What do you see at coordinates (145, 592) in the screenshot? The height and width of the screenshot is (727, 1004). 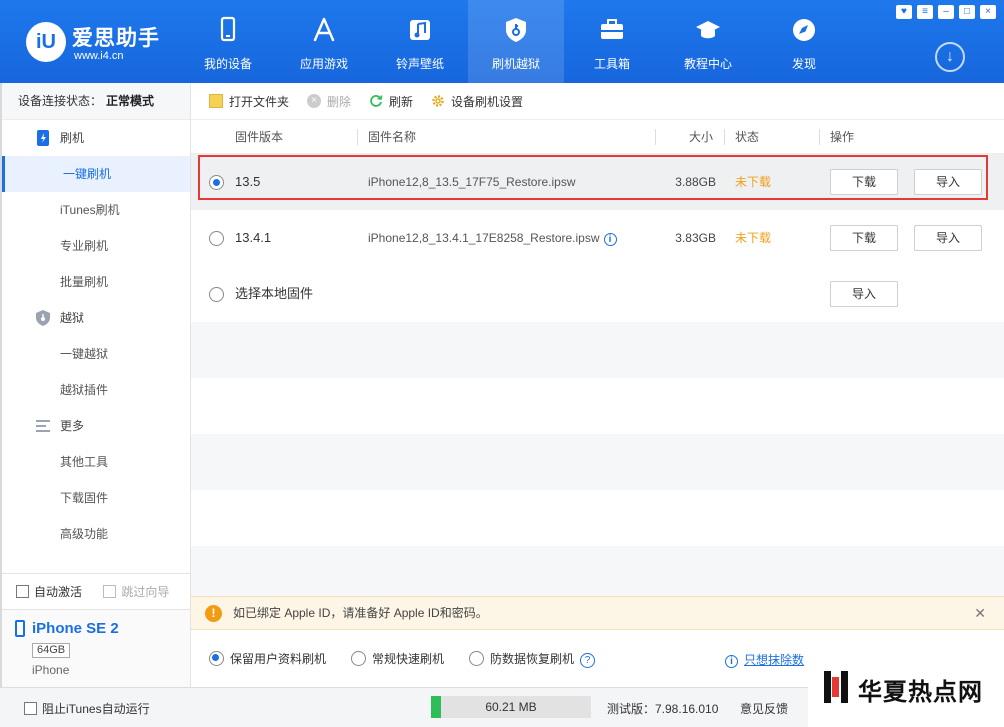 I see `skip-guide-label: 跳过向导` at bounding box center [145, 592].